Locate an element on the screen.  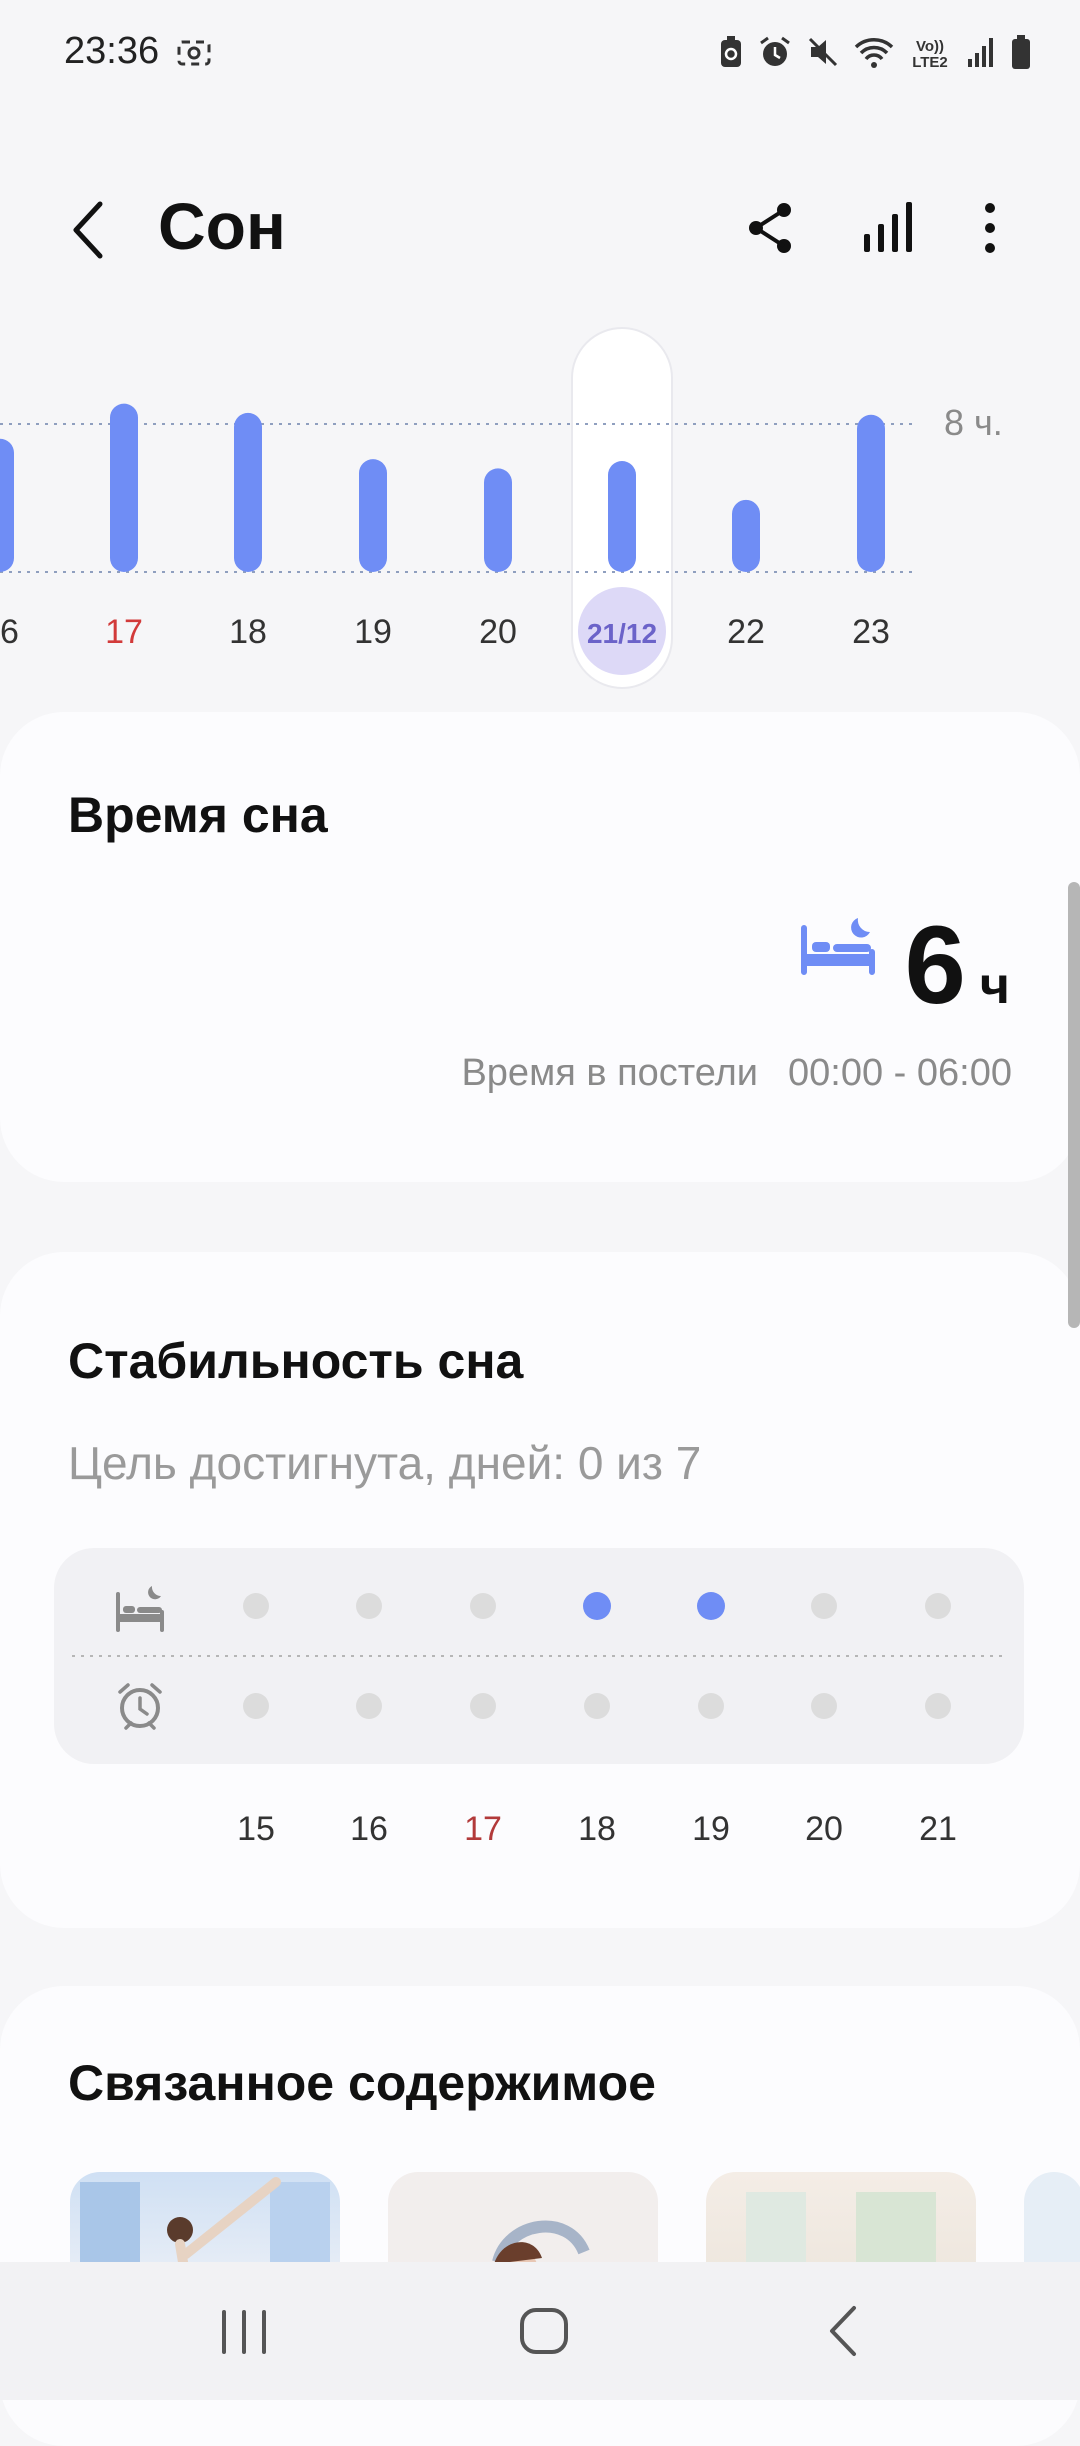
consistency-grid-svg is located at coordinates (539, 1658).